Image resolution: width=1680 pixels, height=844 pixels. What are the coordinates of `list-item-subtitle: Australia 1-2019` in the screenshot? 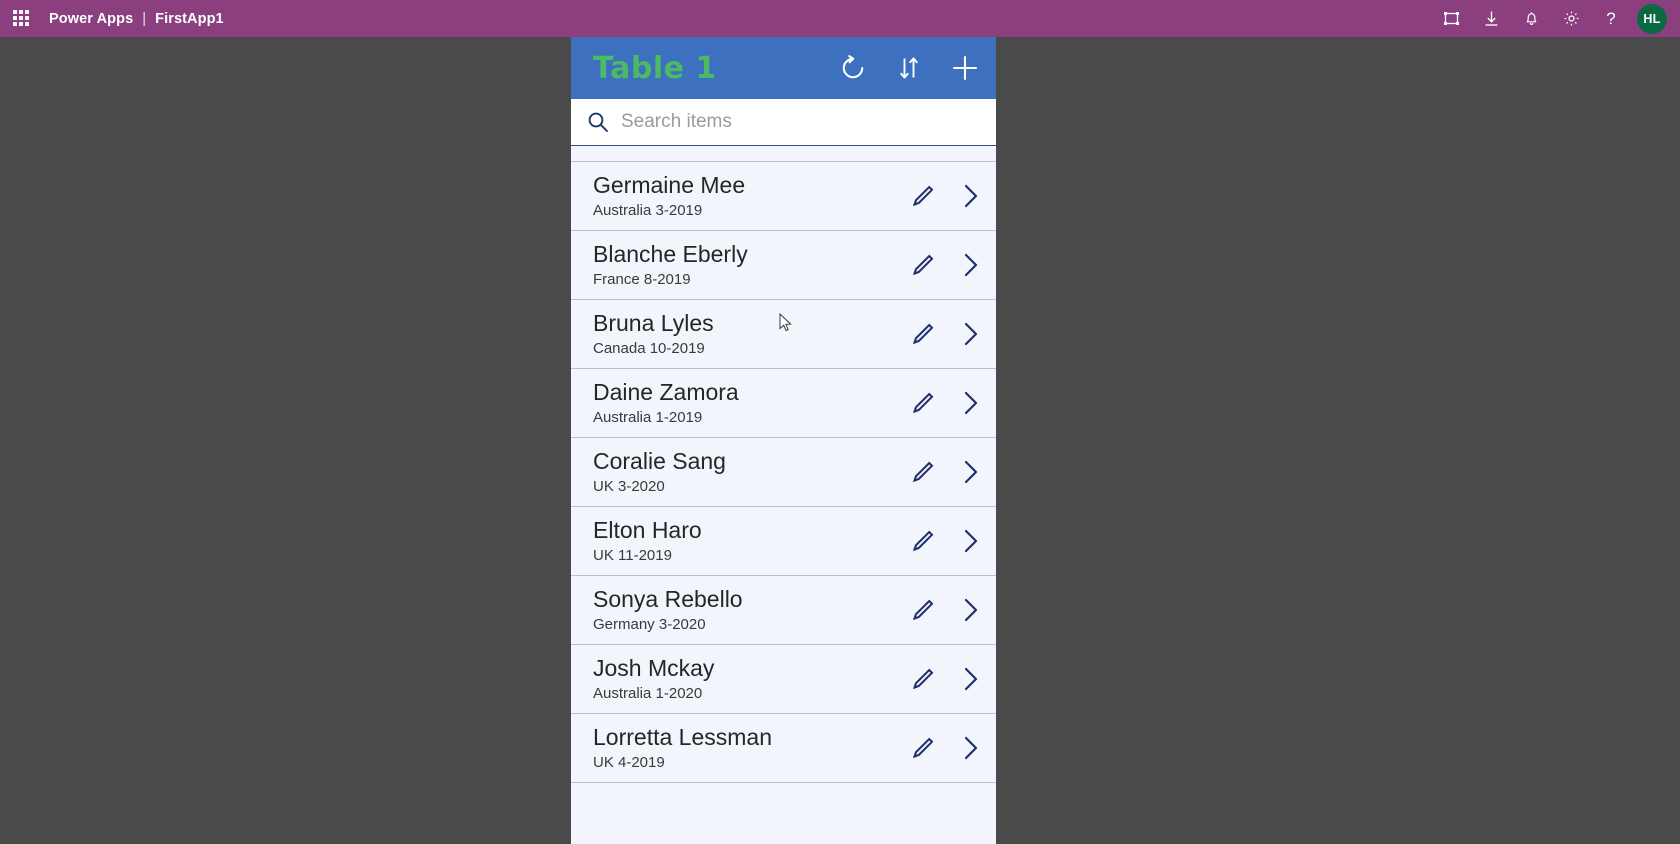 It's located at (648, 417).